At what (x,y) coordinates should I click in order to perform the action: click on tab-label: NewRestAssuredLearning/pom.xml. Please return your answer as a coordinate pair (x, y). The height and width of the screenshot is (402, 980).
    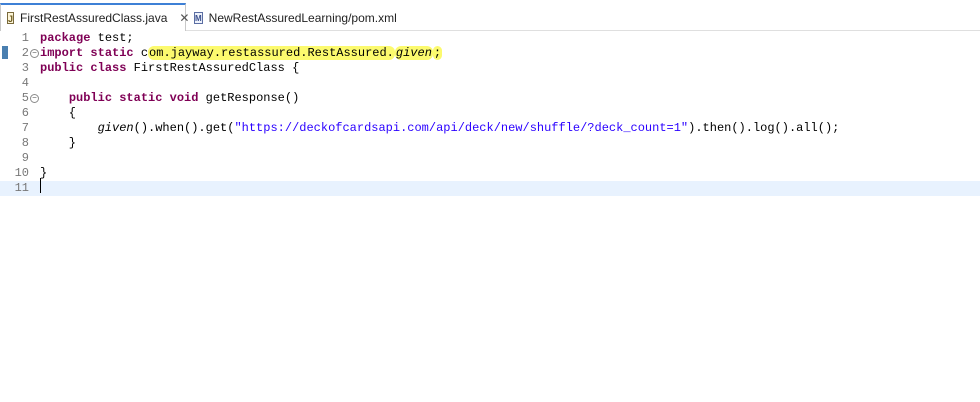
    Looking at the image, I should click on (302, 17).